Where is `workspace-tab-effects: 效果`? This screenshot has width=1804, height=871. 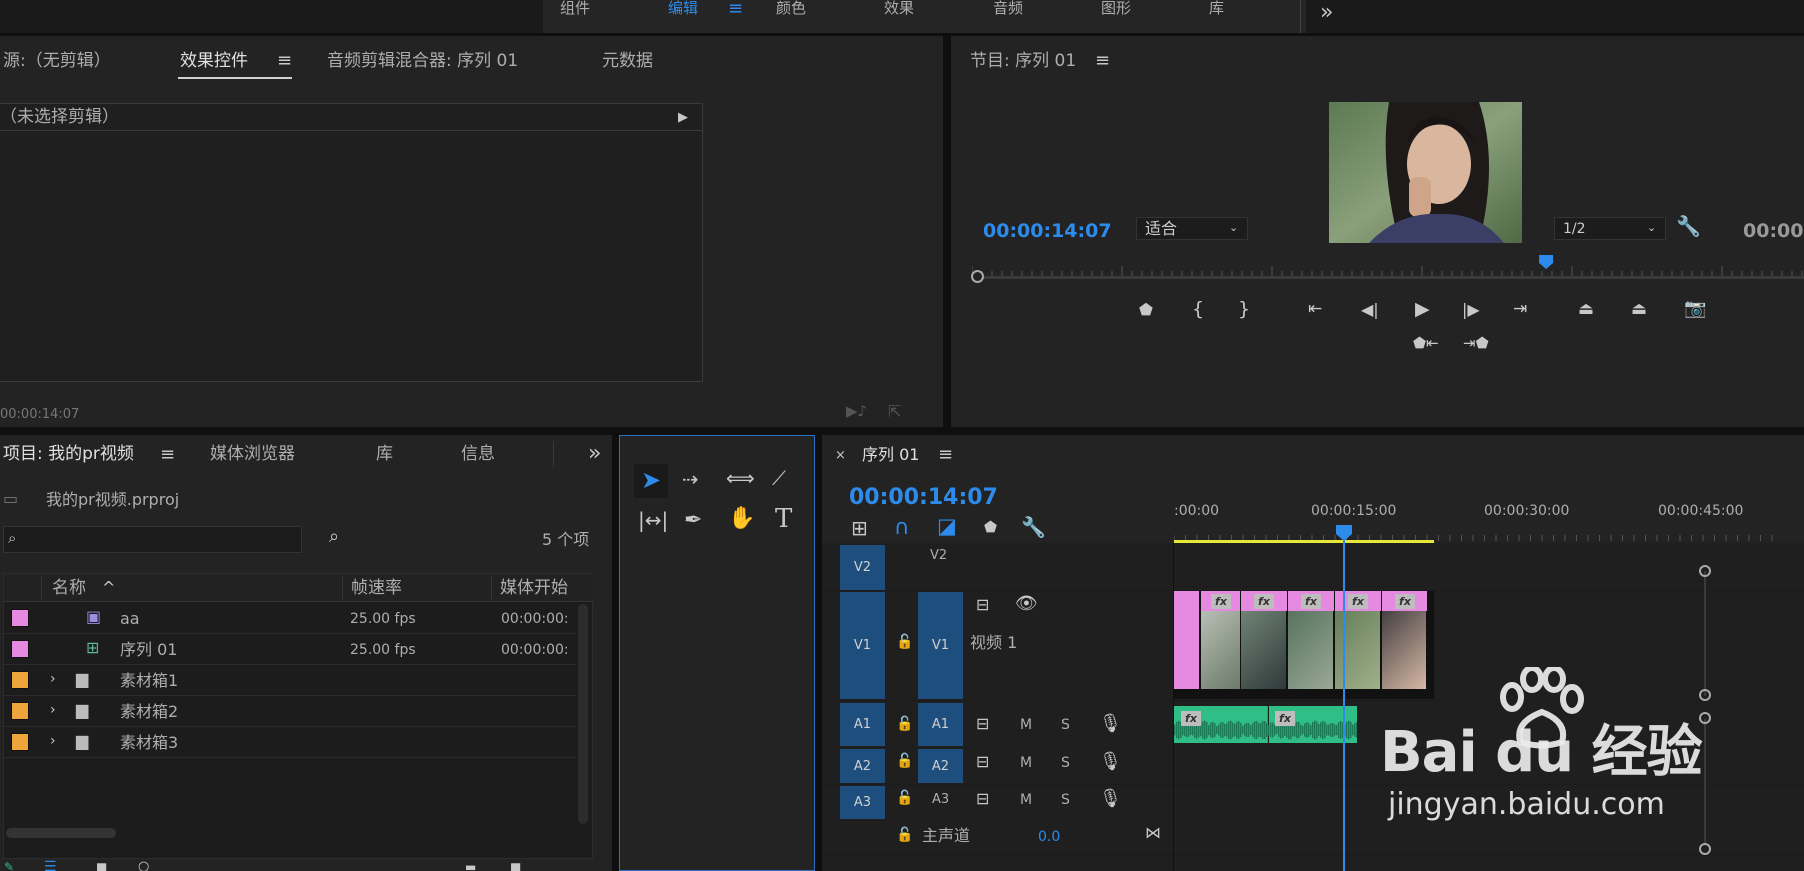
workspace-tab-effects: 效果 is located at coordinates (899, 8).